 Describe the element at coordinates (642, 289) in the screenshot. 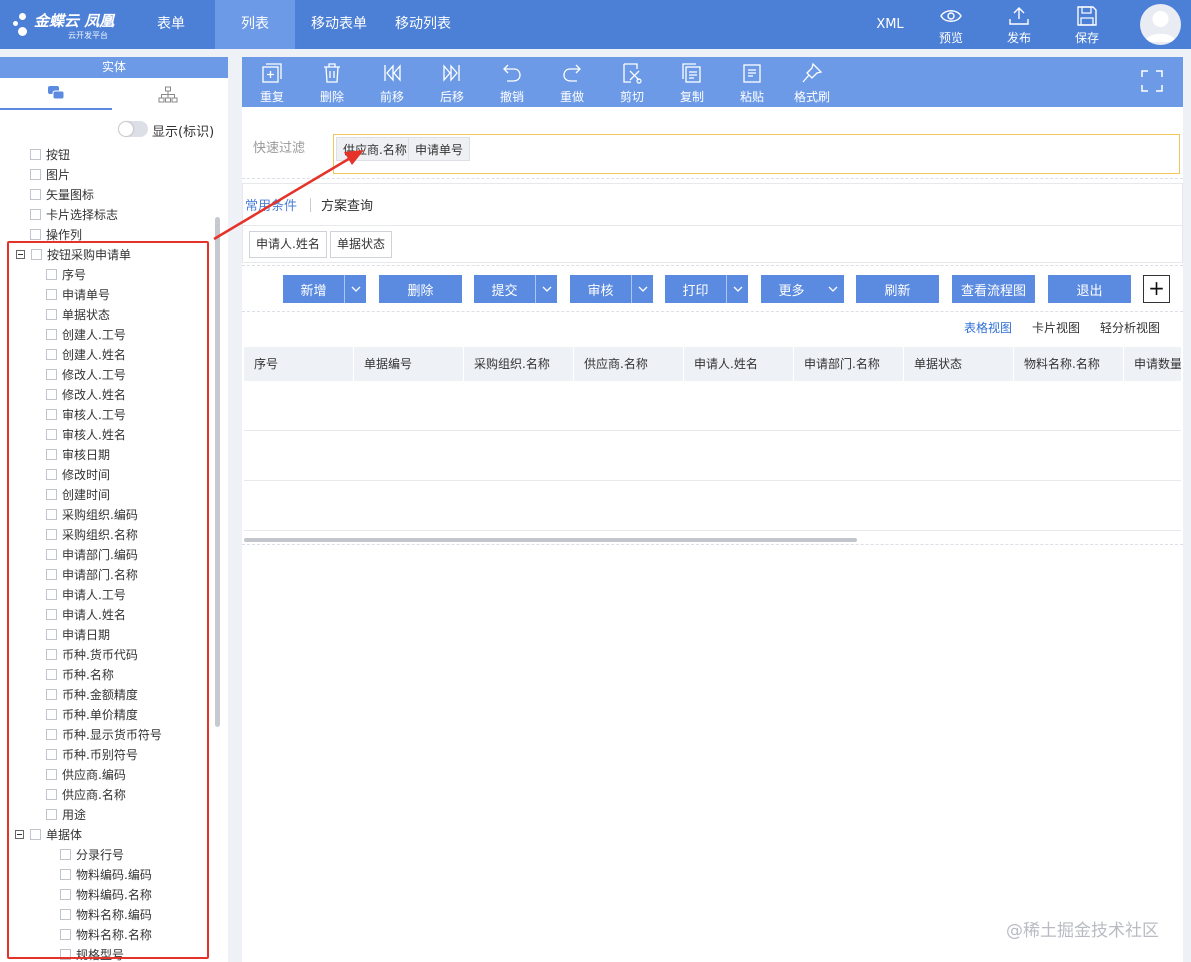

I see `audit-dropdown-icon` at that location.